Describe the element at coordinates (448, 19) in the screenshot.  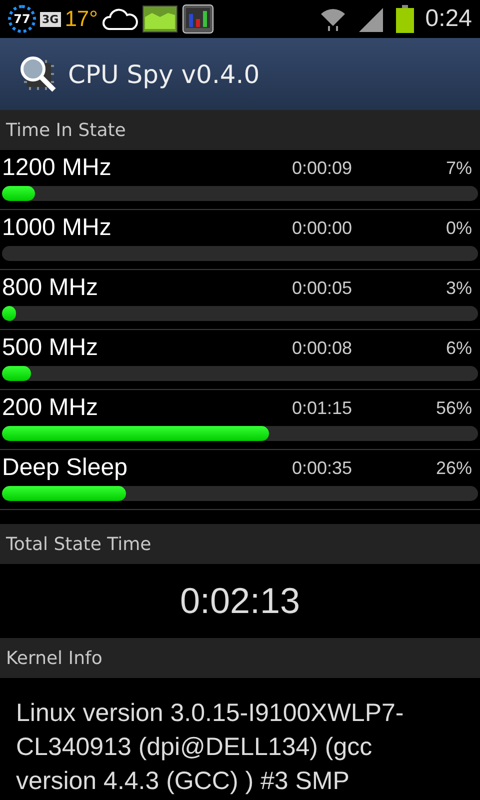
I see `clock: 0:24` at that location.